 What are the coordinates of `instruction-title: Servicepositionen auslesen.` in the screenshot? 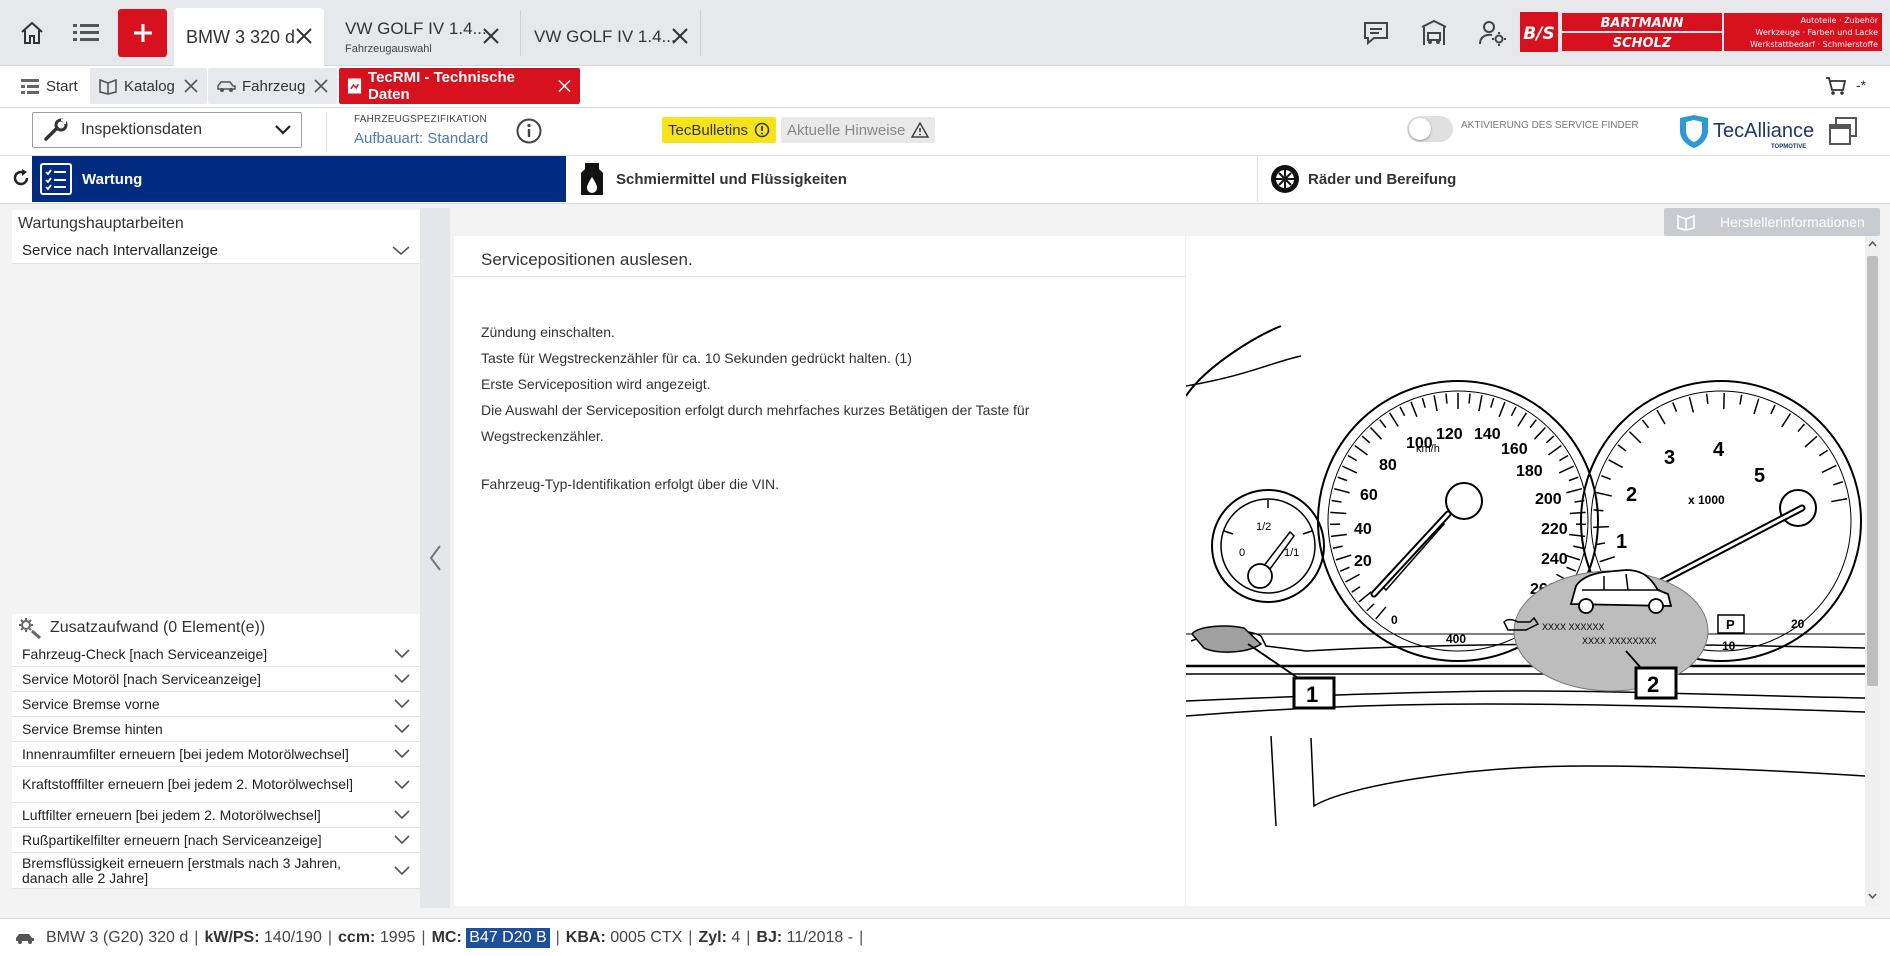 It's located at (587, 259).